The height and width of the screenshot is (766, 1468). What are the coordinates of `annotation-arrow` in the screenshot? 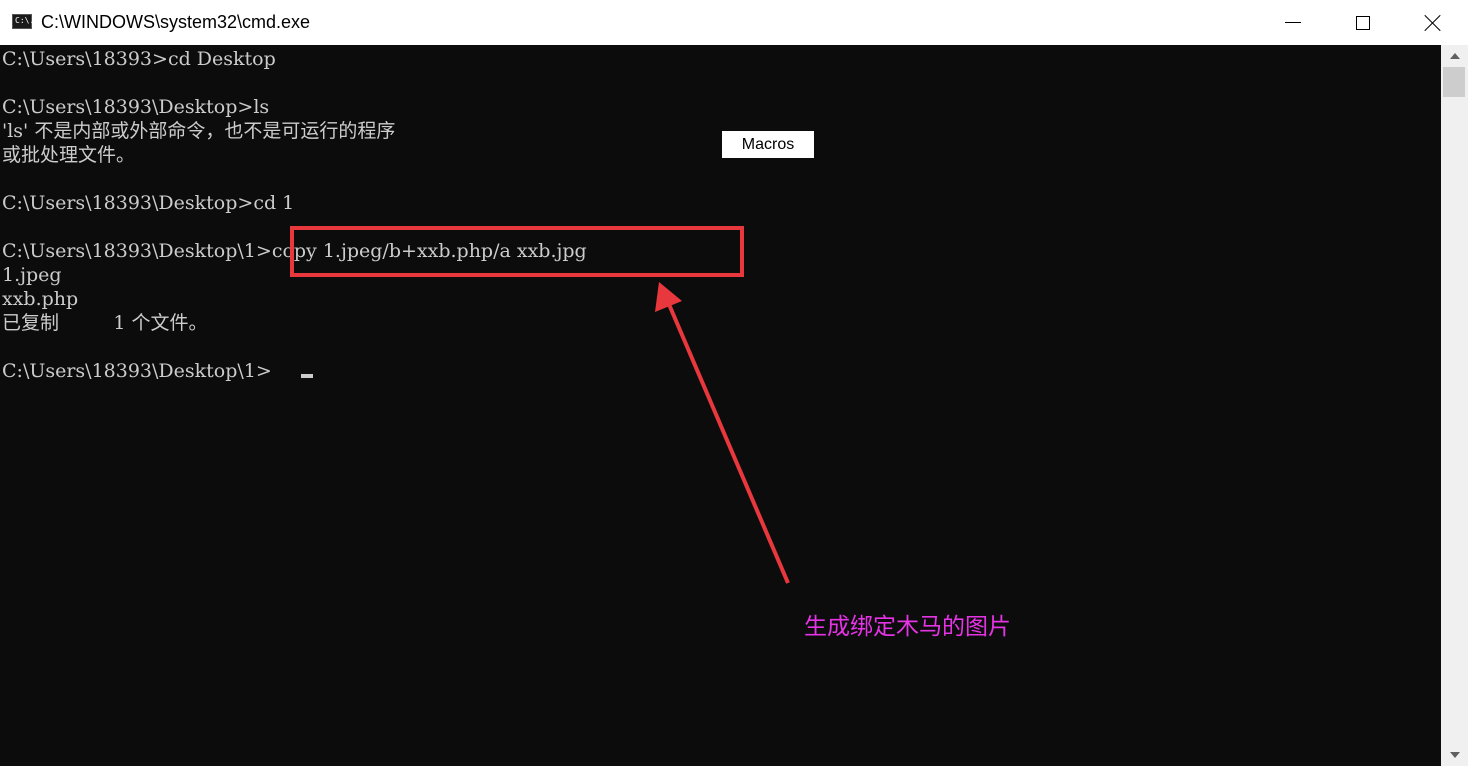 It's located at (722, 433).